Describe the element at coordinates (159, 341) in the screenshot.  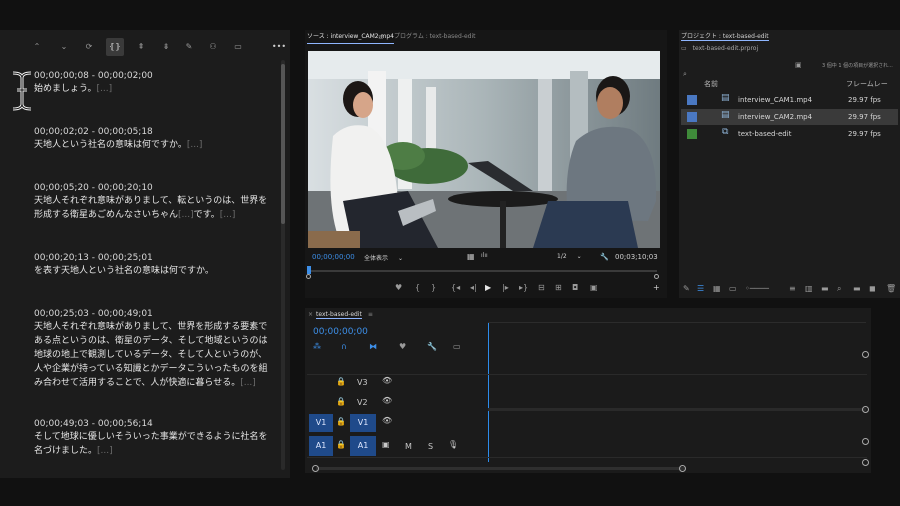
I see `entry-text: ある点というのは、衛星のデータ、そして地域というのは` at that location.